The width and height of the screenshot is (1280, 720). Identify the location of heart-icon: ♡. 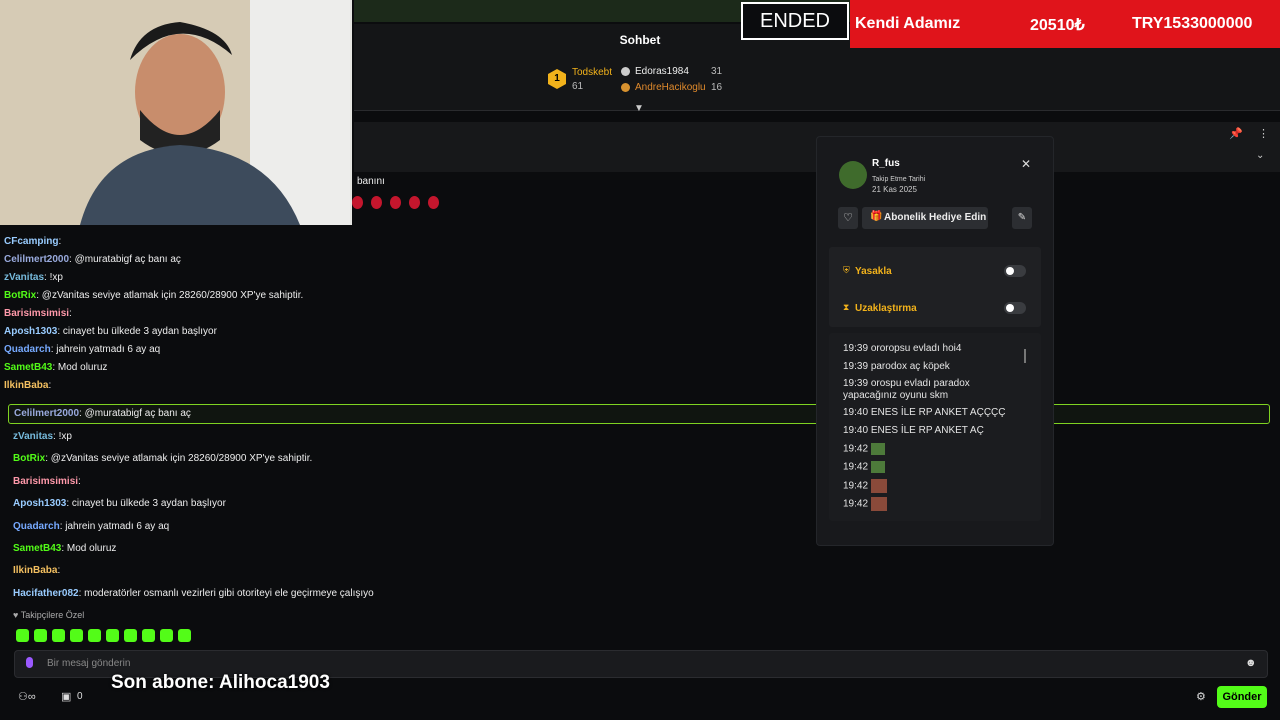
(848, 218).